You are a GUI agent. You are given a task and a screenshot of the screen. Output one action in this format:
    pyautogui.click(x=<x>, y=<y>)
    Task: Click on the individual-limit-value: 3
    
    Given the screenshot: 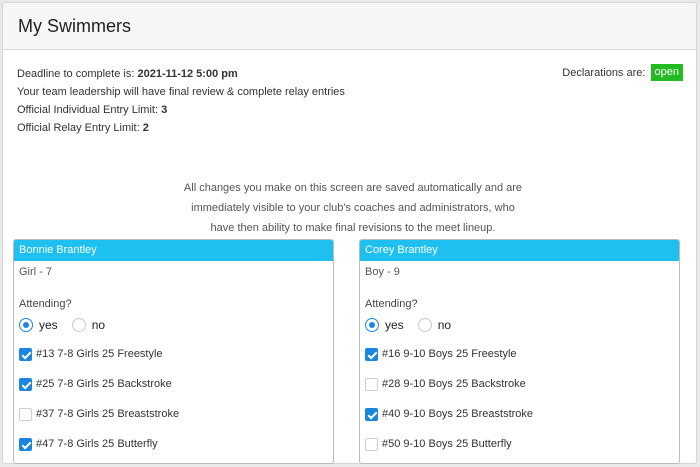 What is the action you would take?
    pyautogui.click(x=164, y=110)
    